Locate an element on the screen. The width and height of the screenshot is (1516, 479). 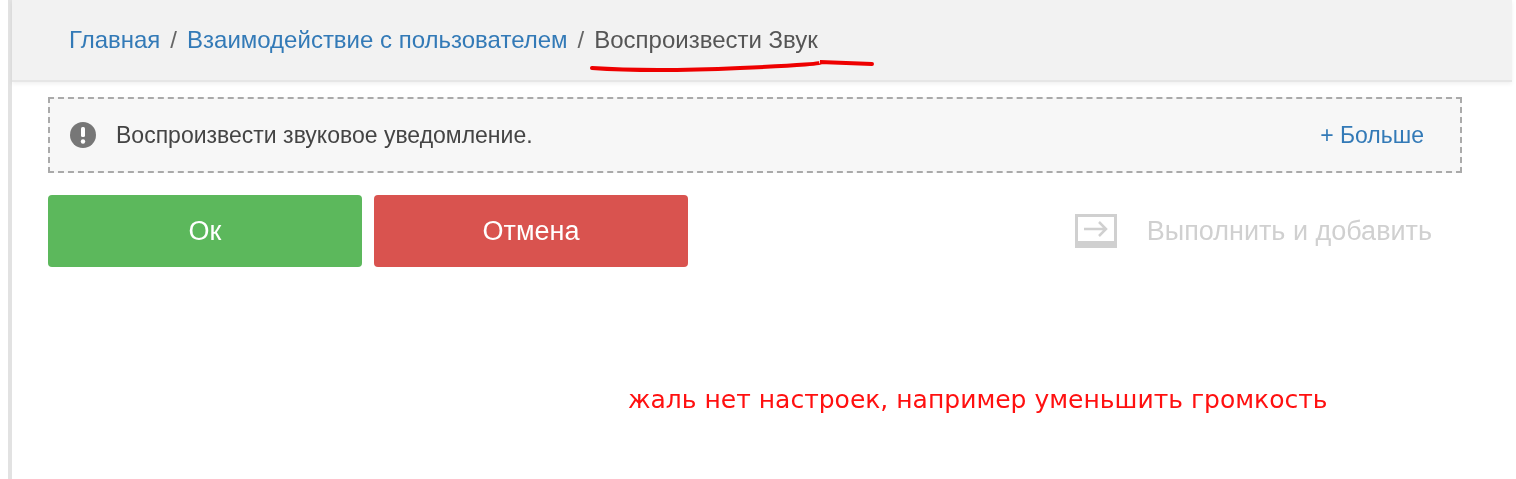
cancel-button: Отмена is located at coordinates (531, 231).